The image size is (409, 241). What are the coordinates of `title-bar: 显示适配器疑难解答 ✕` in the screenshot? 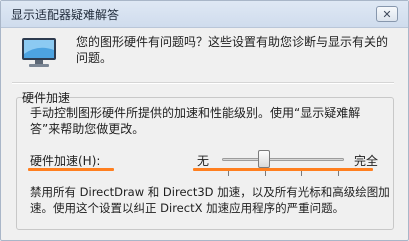 It's located at (204, 14).